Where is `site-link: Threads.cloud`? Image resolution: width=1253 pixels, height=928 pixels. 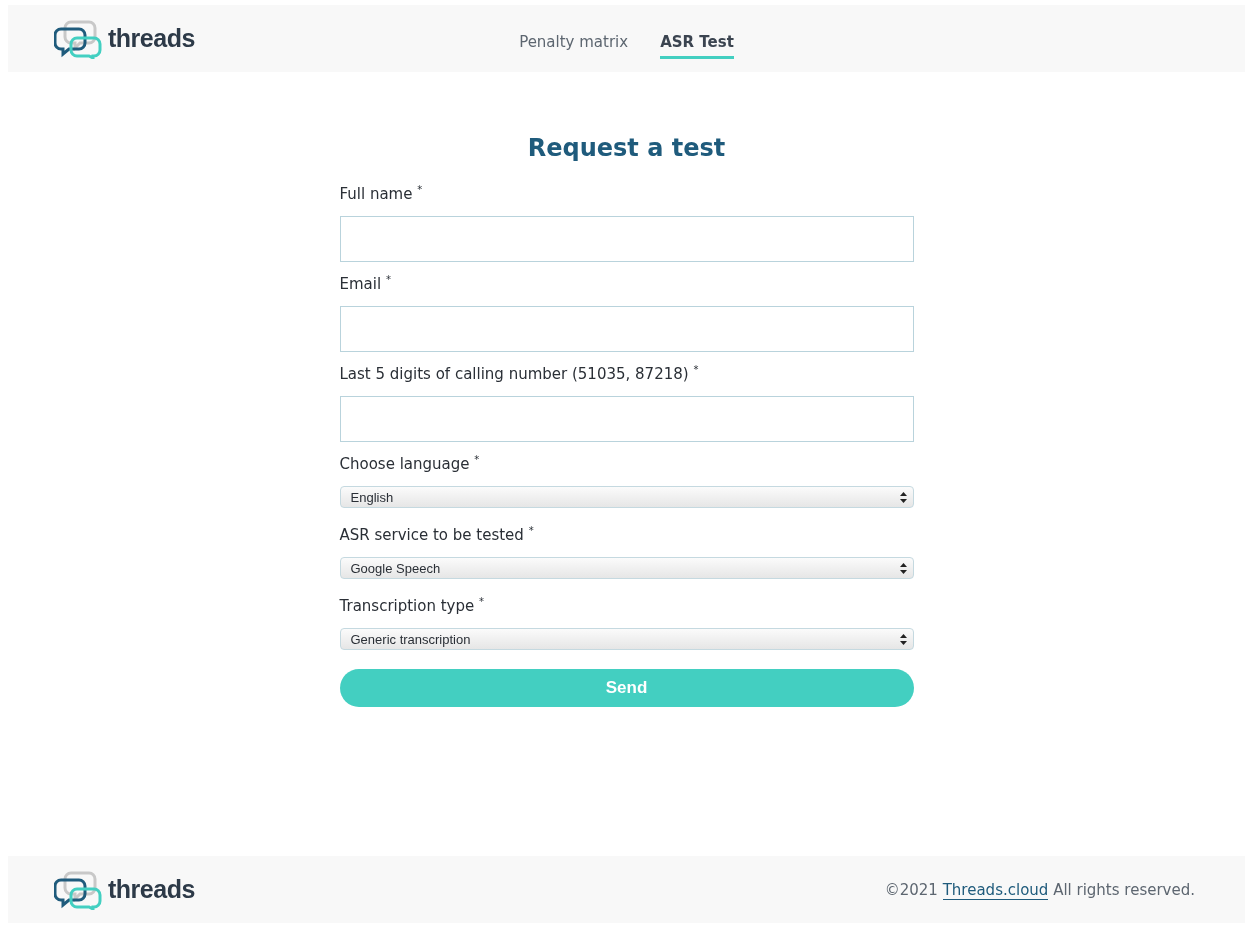 site-link: Threads.cloud is located at coordinates (995, 890).